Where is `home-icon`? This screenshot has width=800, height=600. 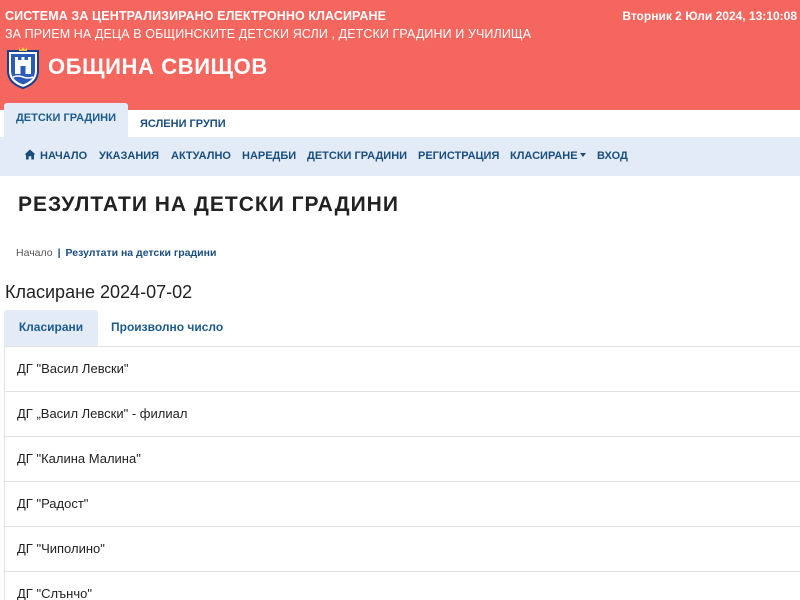
home-icon is located at coordinates (30, 154).